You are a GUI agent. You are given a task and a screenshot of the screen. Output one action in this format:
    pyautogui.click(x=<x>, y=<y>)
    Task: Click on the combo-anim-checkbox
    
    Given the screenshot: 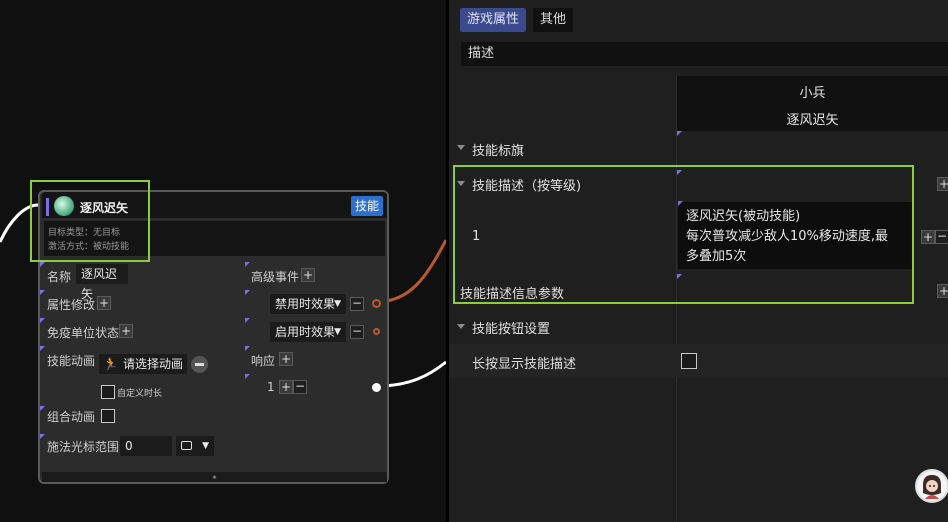 What is the action you would take?
    pyautogui.click(x=108, y=416)
    